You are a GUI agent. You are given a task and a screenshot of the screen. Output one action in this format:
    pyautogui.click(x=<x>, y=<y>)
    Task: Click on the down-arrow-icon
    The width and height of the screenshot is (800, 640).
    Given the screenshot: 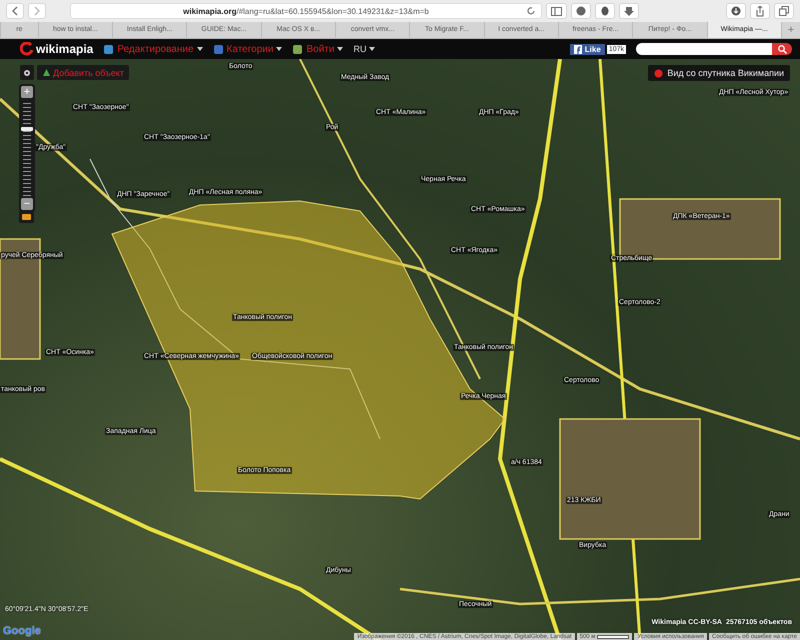 What is the action you would take?
    pyautogui.click(x=629, y=11)
    